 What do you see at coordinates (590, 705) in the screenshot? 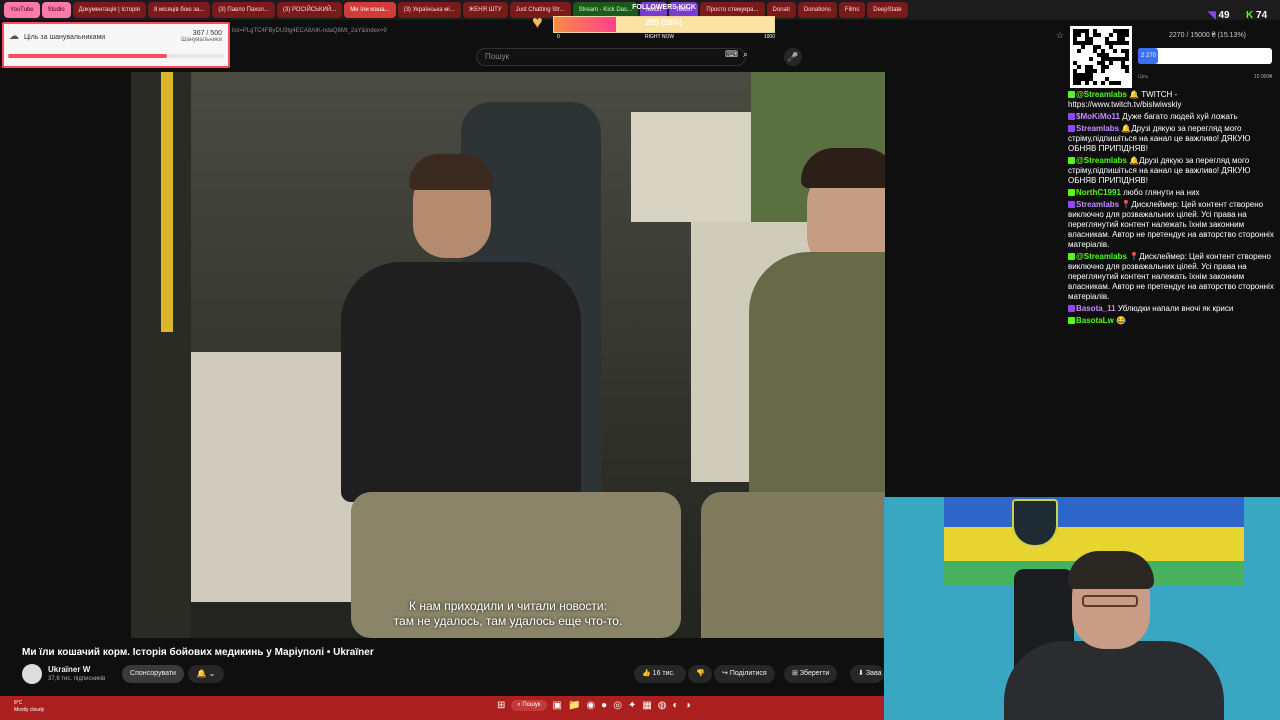
I see `browser-icon: ◉` at bounding box center [590, 705].